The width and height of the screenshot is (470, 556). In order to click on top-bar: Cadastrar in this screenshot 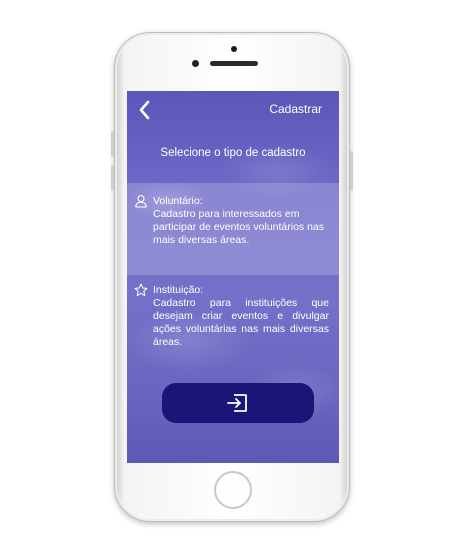, I will do `click(233, 110)`.